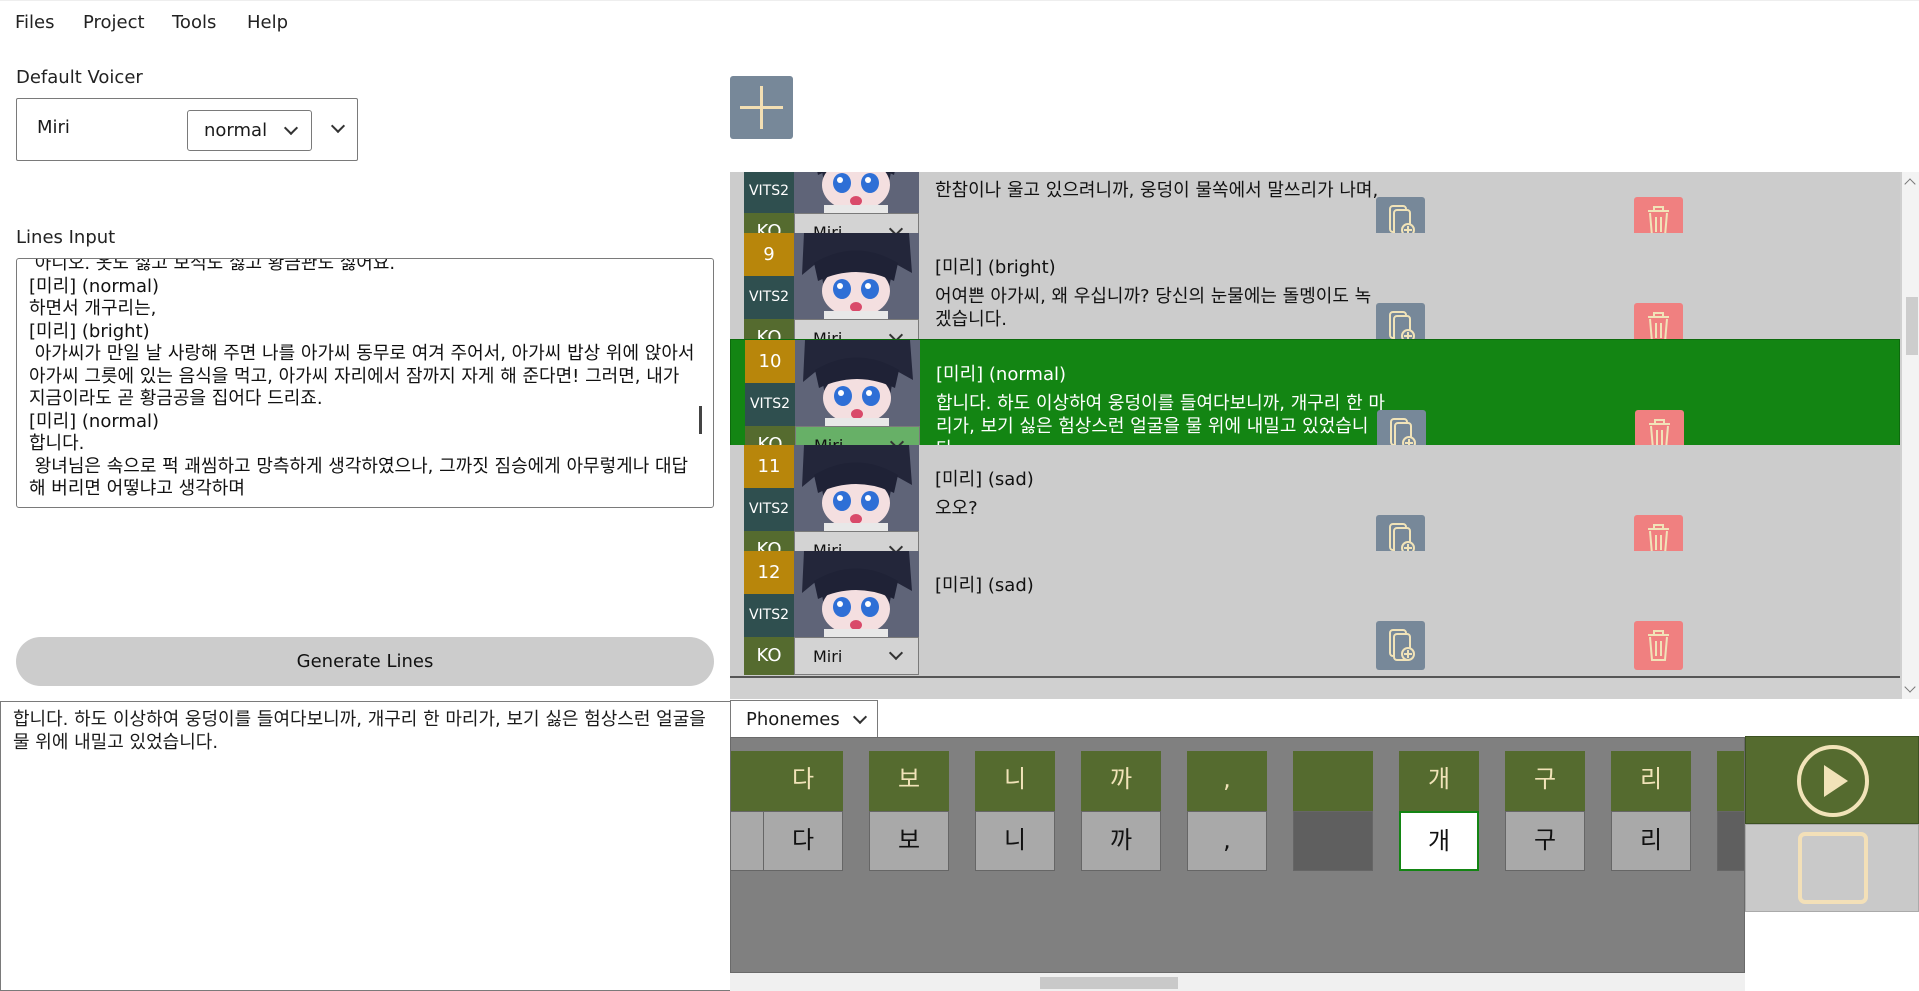 This screenshot has width=1919, height=991. I want to click on phoneme-source-cell: 구, so click(1545, 781).